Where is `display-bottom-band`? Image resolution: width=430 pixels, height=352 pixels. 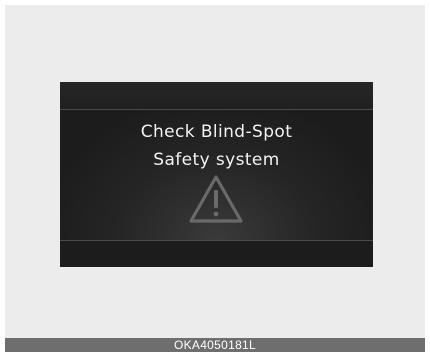
display-bottom-band is located at coordinates (216, 254).